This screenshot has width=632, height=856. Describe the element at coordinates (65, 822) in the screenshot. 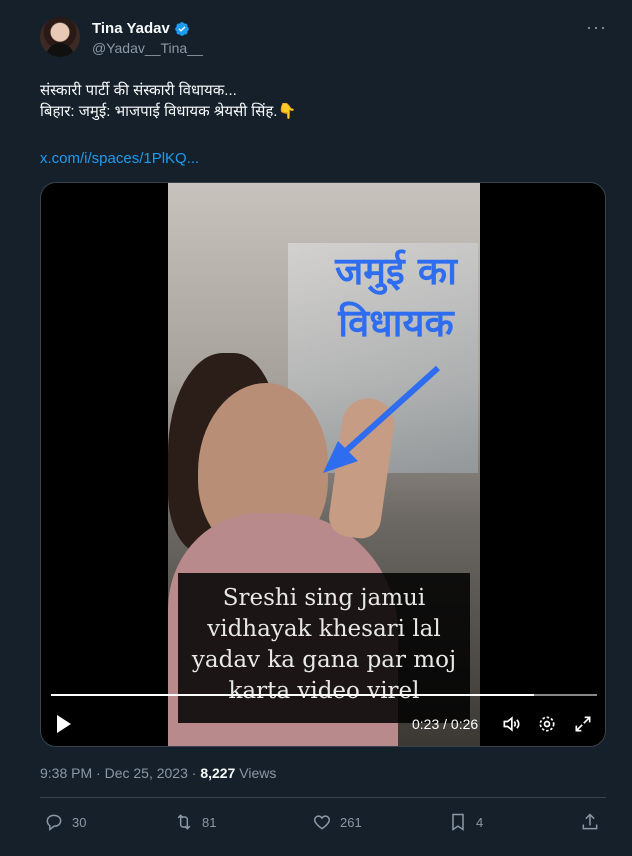

I see `reply-button: 30` at that location.